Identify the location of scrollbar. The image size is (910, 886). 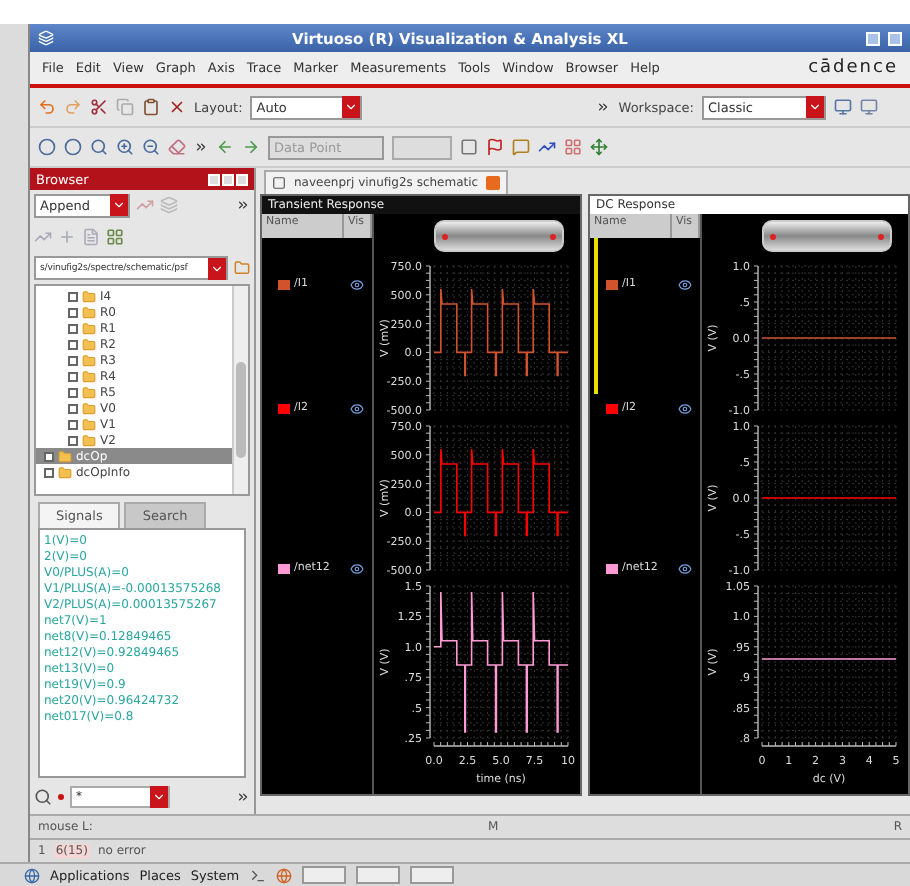
(240, 390).